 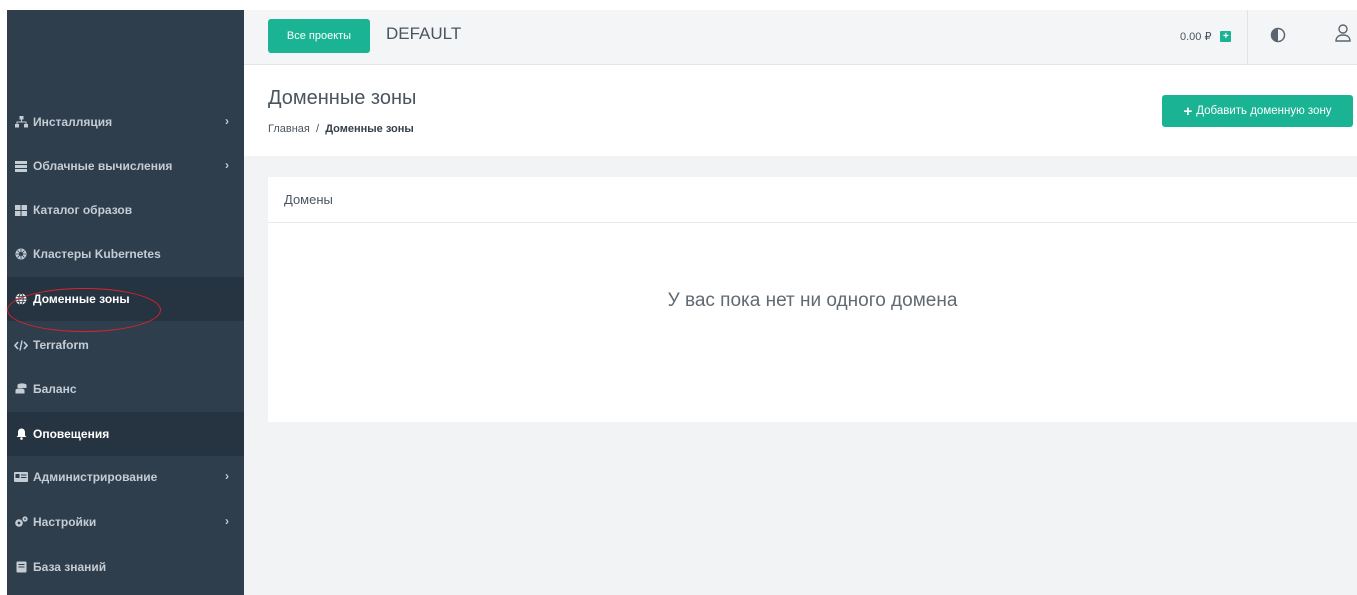 I want to click on sidebar-item-label: Каталог образов, so click(x=83, y=210).